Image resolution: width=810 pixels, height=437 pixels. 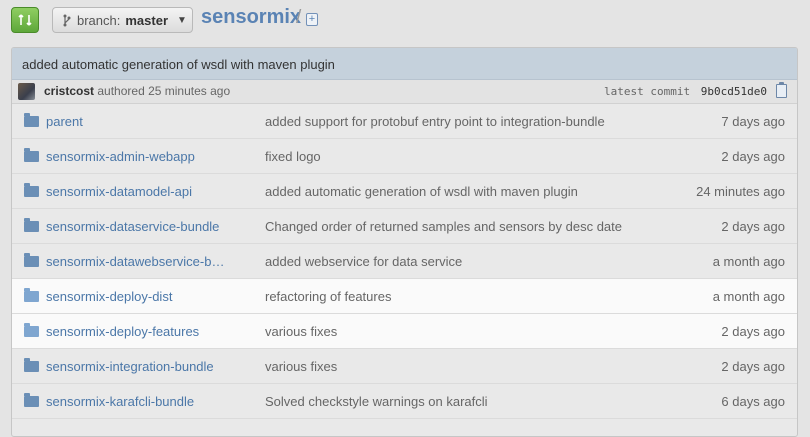 I want to click on repo-name-link: sensormix, so click(x=251, y=17).